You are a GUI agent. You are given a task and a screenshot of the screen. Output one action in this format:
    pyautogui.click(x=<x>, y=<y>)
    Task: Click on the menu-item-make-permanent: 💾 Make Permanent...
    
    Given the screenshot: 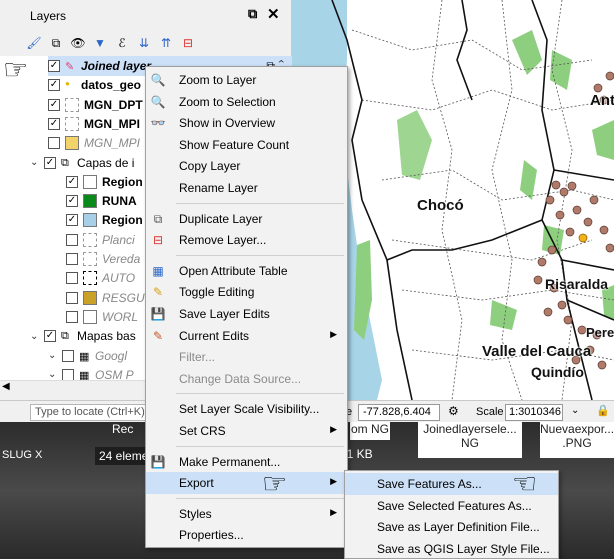 What is the action you would take?
    pyautogui.click(x=246, y=462)
    